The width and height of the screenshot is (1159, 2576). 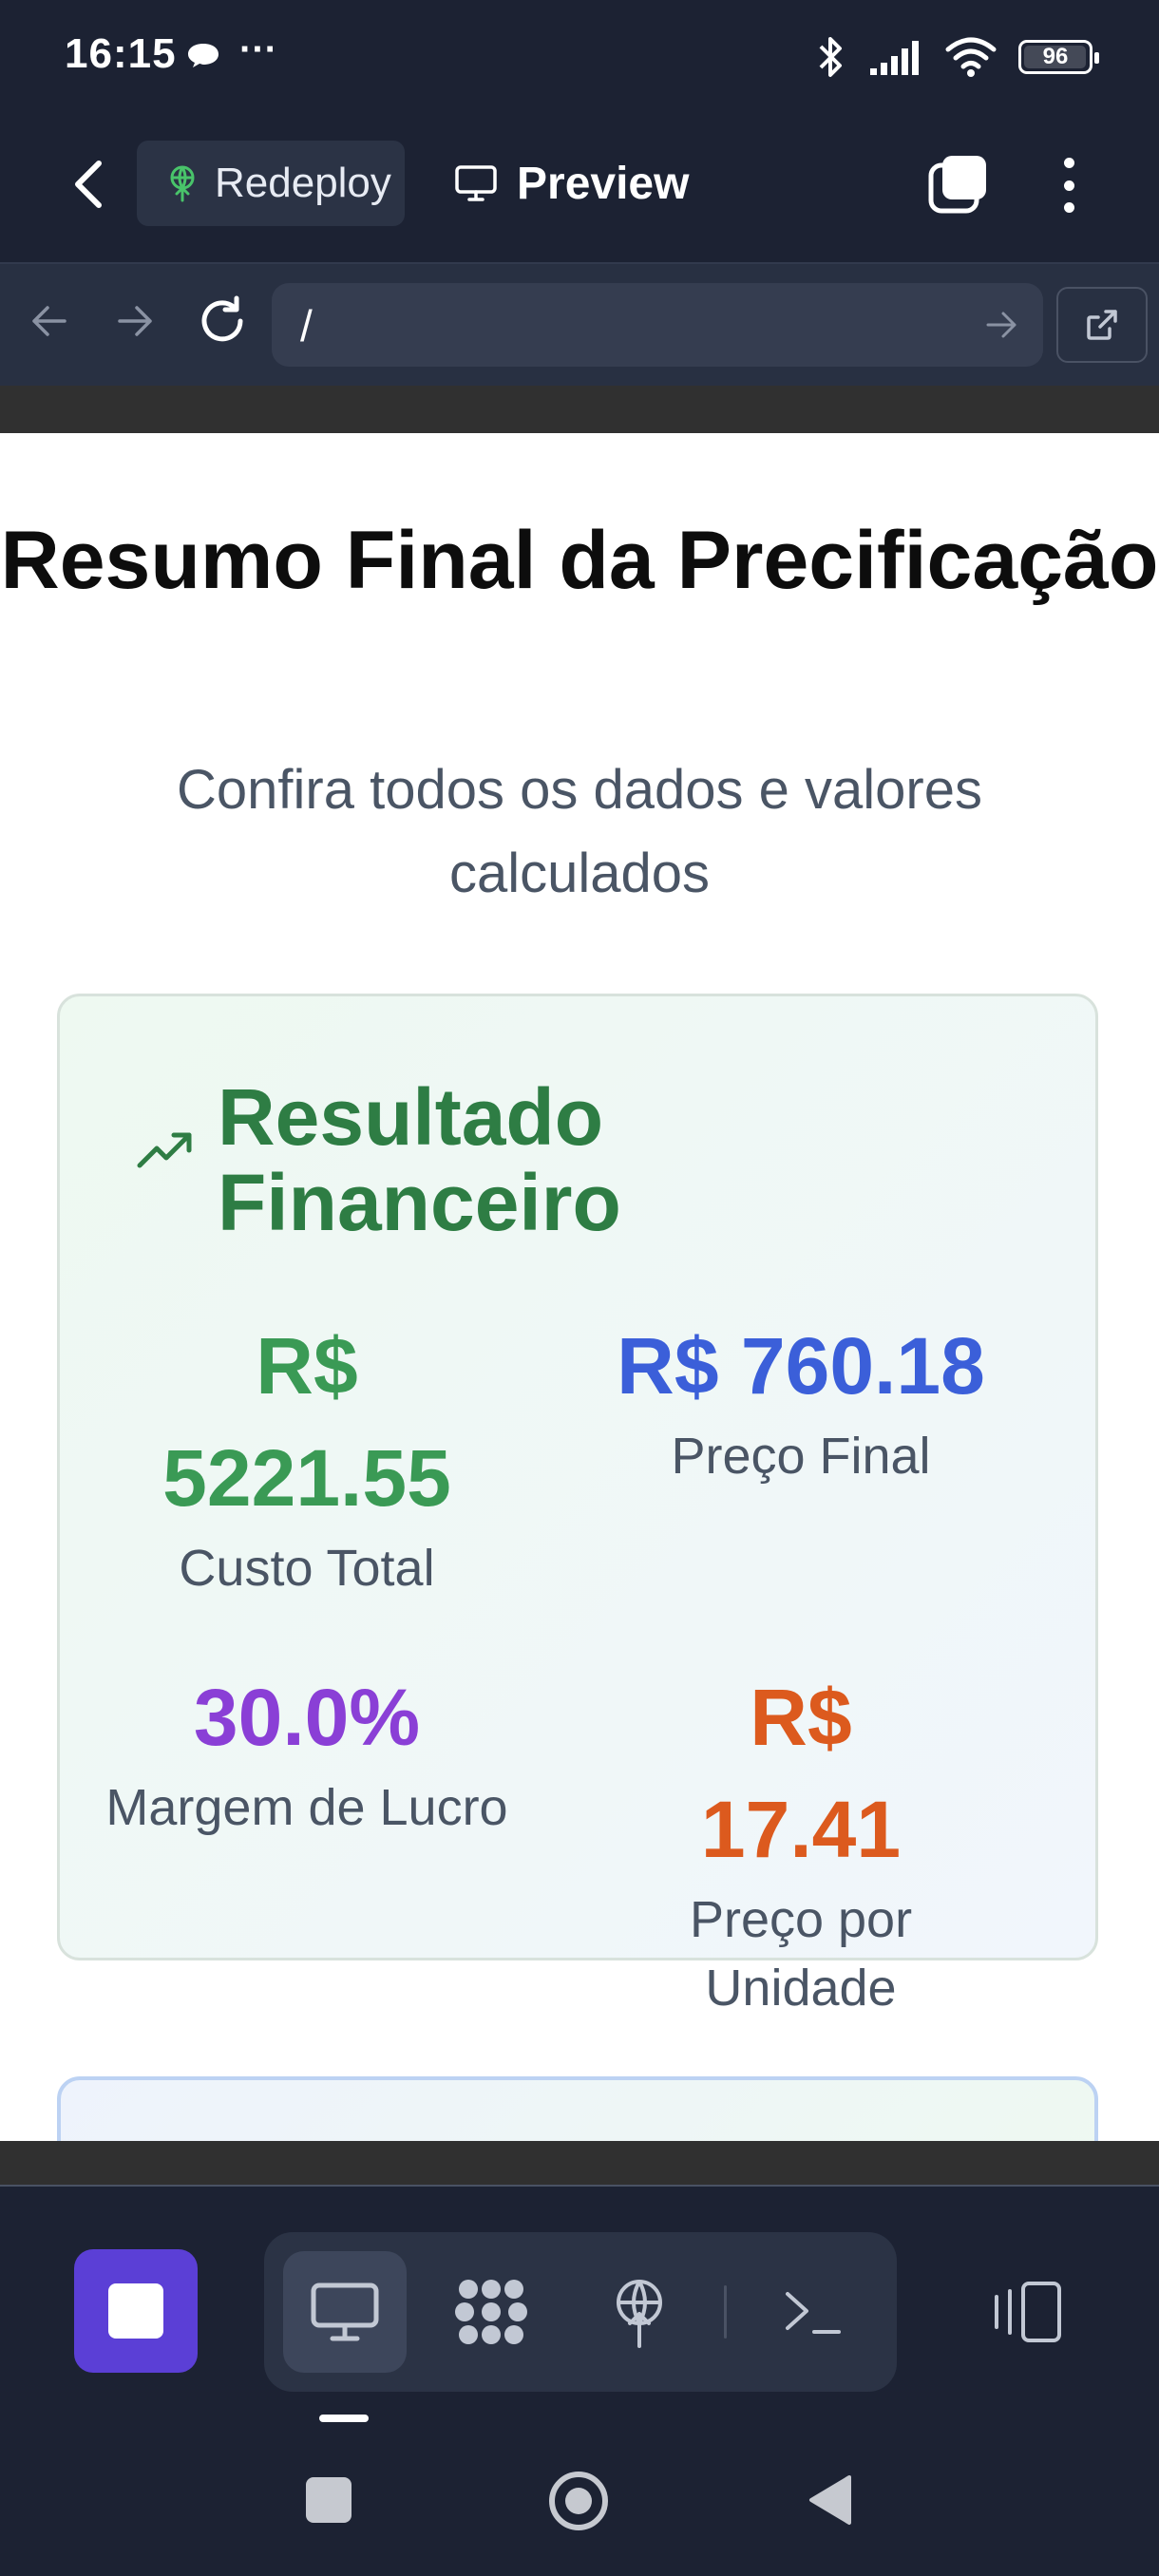 What do you see at coordinates (801, 1456) in the screenshot?
I see `metric-label: Preço Final` at bounding box center [801, 1456].